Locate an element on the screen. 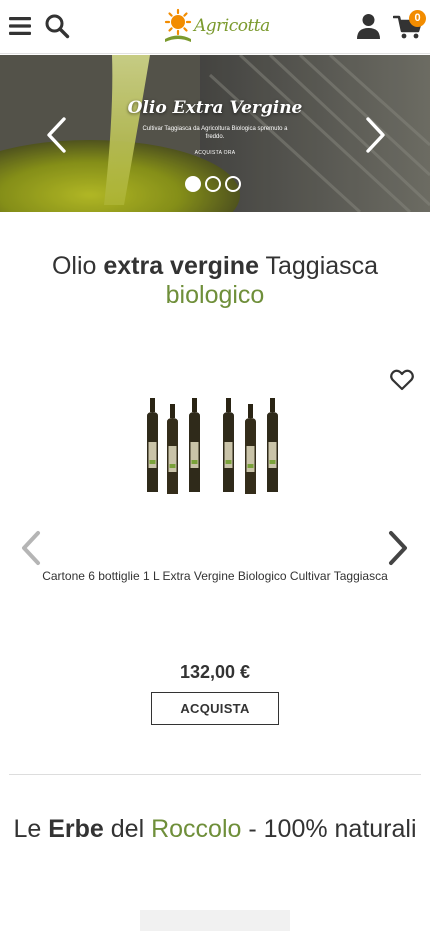  product-image is located at coordinates (215, 447).